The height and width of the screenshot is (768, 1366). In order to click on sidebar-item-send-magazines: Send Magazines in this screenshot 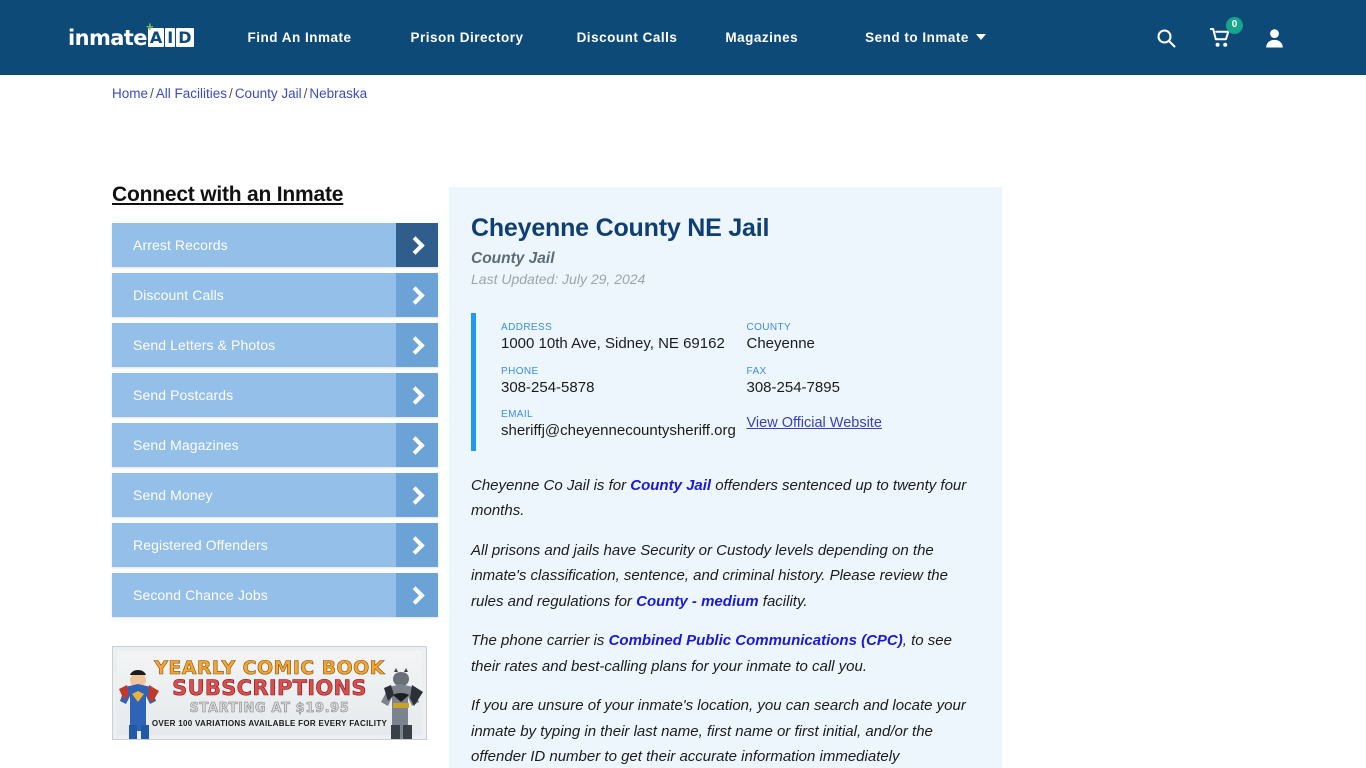, I will do `click(275, 445)`.